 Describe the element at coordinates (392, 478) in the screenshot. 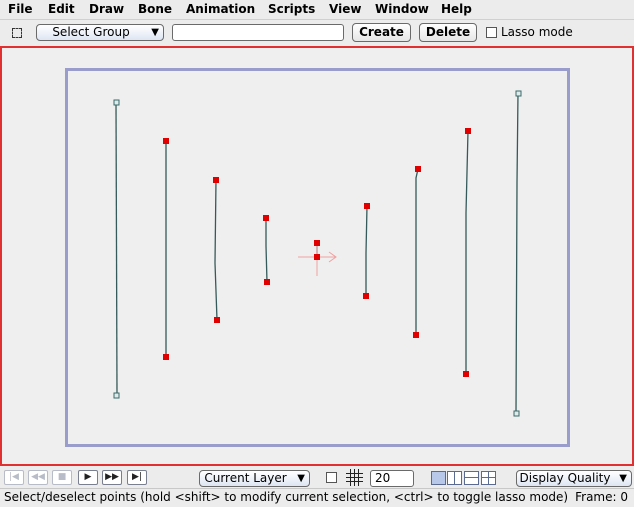

I see `grid-size-field: 20` at that location.